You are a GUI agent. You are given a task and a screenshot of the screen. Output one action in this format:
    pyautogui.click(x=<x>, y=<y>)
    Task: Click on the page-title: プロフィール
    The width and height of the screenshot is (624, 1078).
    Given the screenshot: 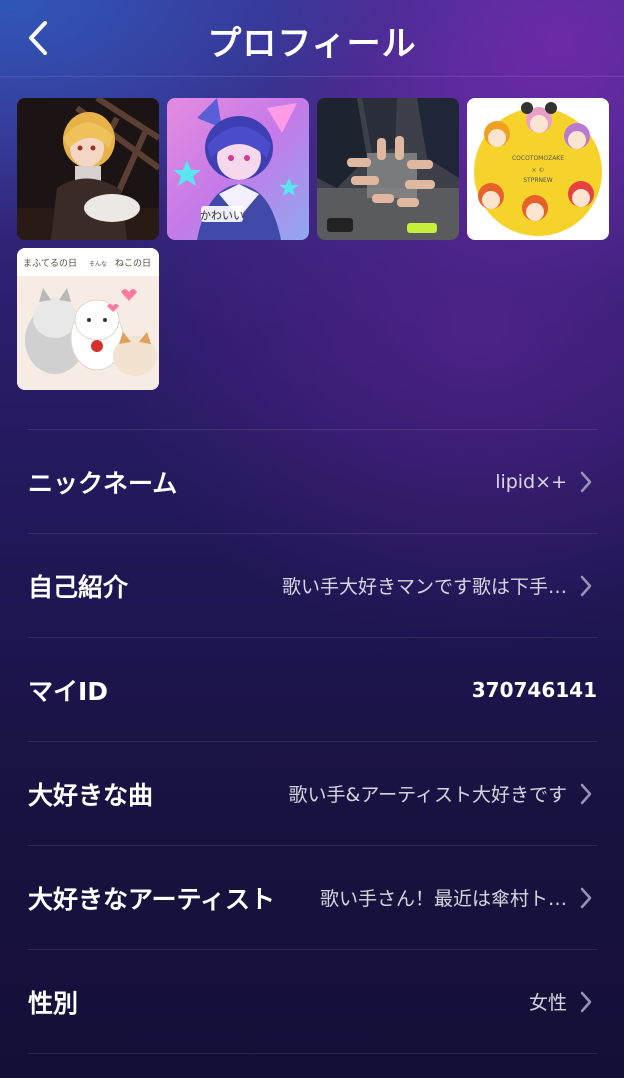 What is the action you would take?
    pyautogui.click(x=312, y=44)
    